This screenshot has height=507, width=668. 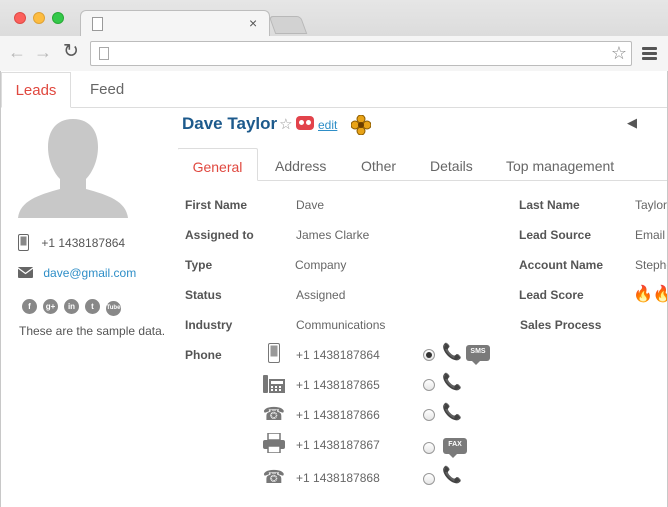 What do you see at coordinates (199, 265) in the screenshot?
I see `field-label: Type` at bounding box center [199, 265].